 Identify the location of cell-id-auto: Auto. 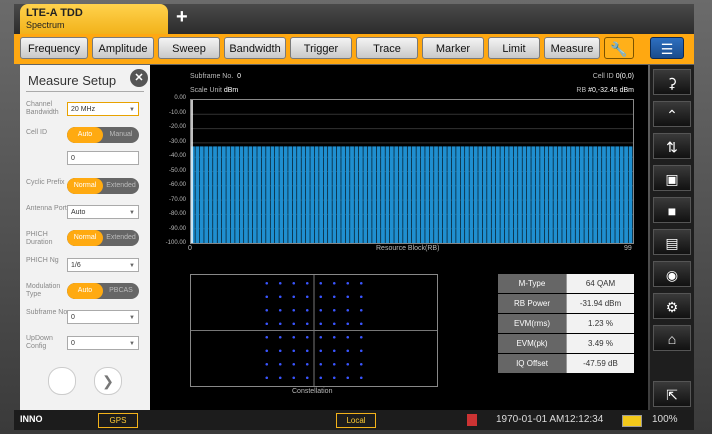
(85, 135).